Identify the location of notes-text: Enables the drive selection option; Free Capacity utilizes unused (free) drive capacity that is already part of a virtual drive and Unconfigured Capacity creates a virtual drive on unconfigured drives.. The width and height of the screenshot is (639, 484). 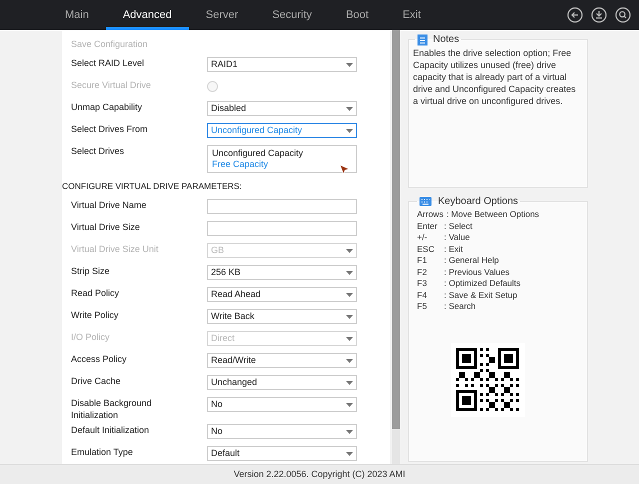
(495, 77).